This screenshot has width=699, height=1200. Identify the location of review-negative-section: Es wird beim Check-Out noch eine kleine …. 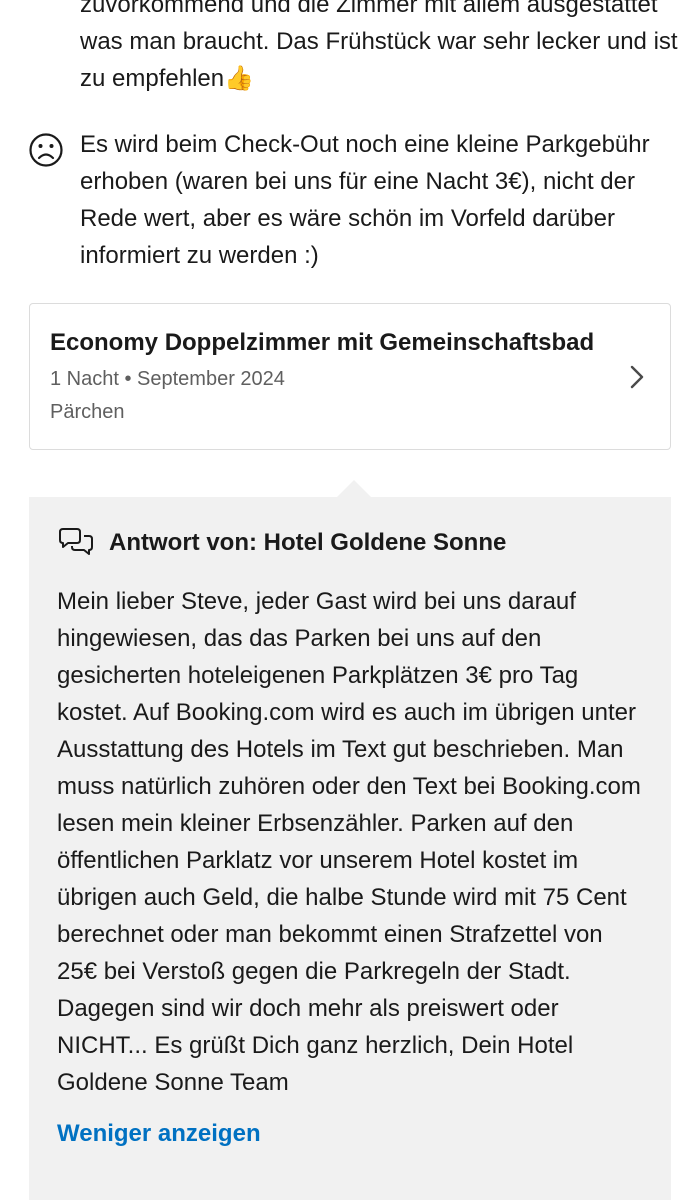
(358, 200).